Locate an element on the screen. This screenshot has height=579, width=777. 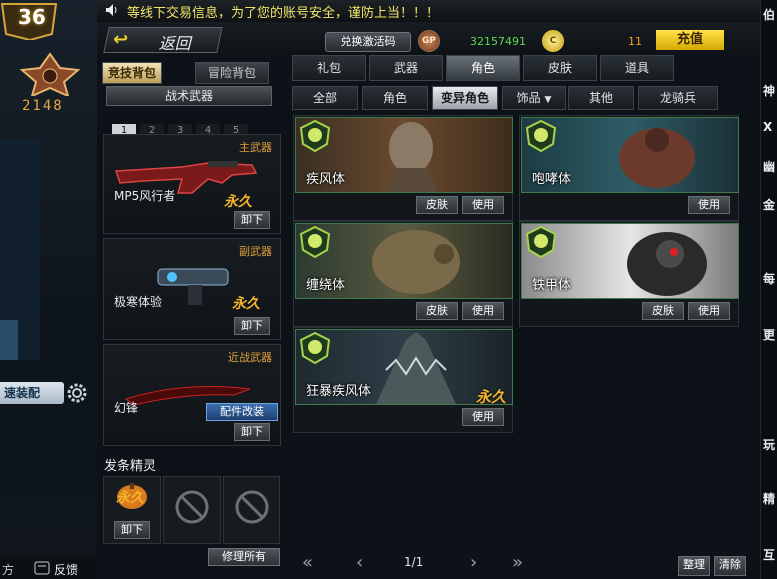
character-name: 缠绕体 is located at coordinates (326, 285).